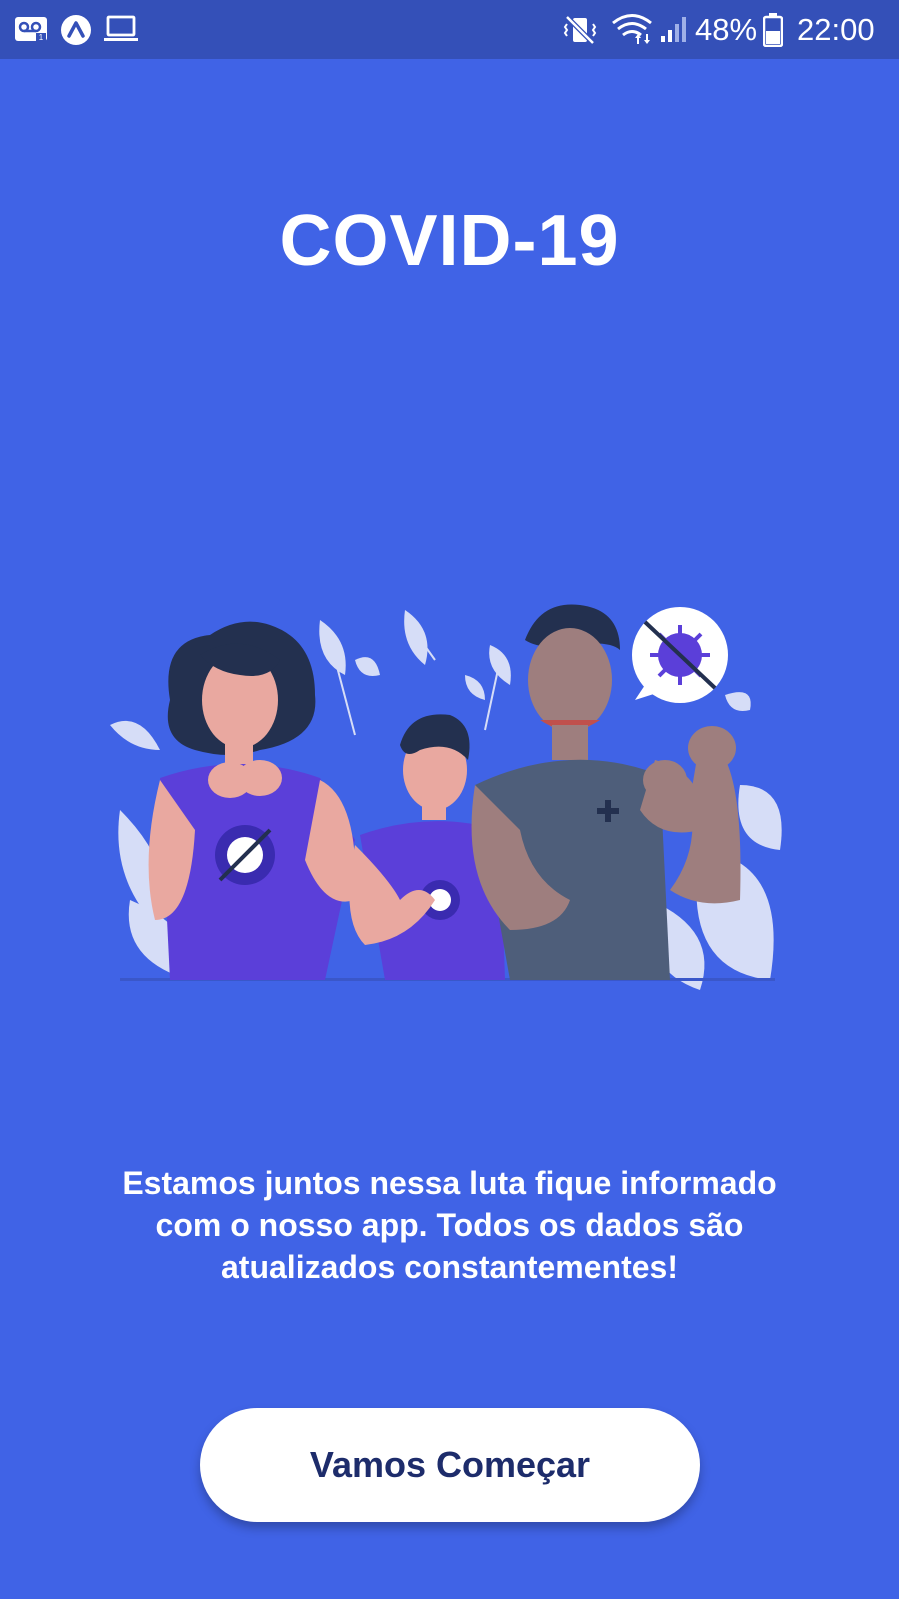 The width and height of the screenshot is (899, 1599). What do you see at coordinates (773, 32) in the screenshot?
I see `battery-icon` at bounding box center [773, 32].